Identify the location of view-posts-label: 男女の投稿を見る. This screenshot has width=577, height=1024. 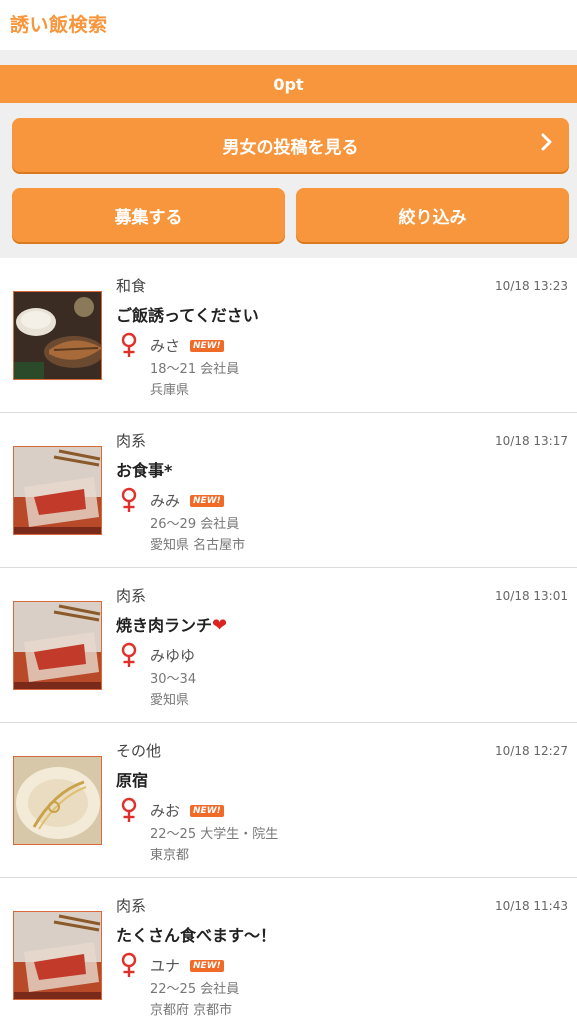
(290, 147).